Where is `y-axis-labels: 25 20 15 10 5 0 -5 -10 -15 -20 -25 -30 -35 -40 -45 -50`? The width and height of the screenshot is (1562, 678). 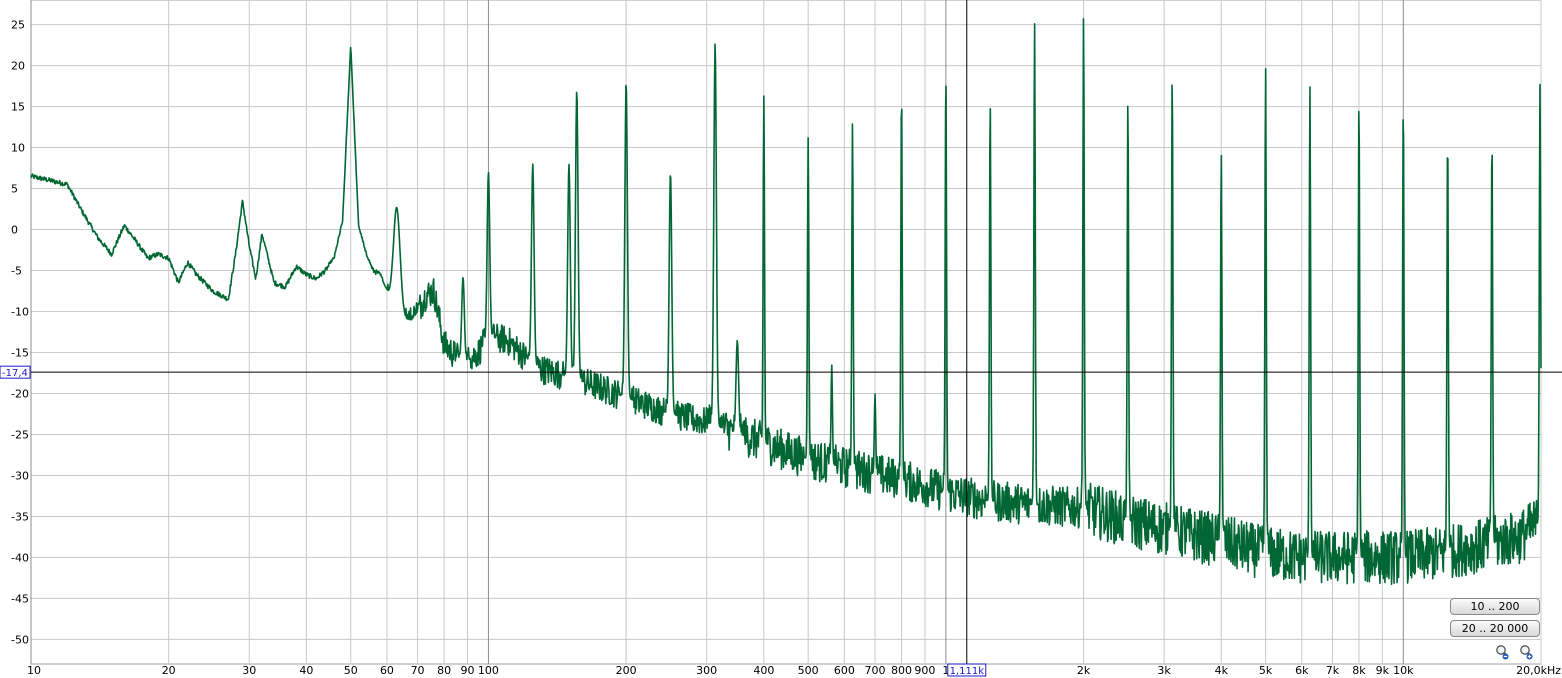 y-axis-labels: 25 20 15 10 5 0 -5 -10 -15 -20 -25 -30 -35 -40 -45 -50 is located at coordinates (20, 333).